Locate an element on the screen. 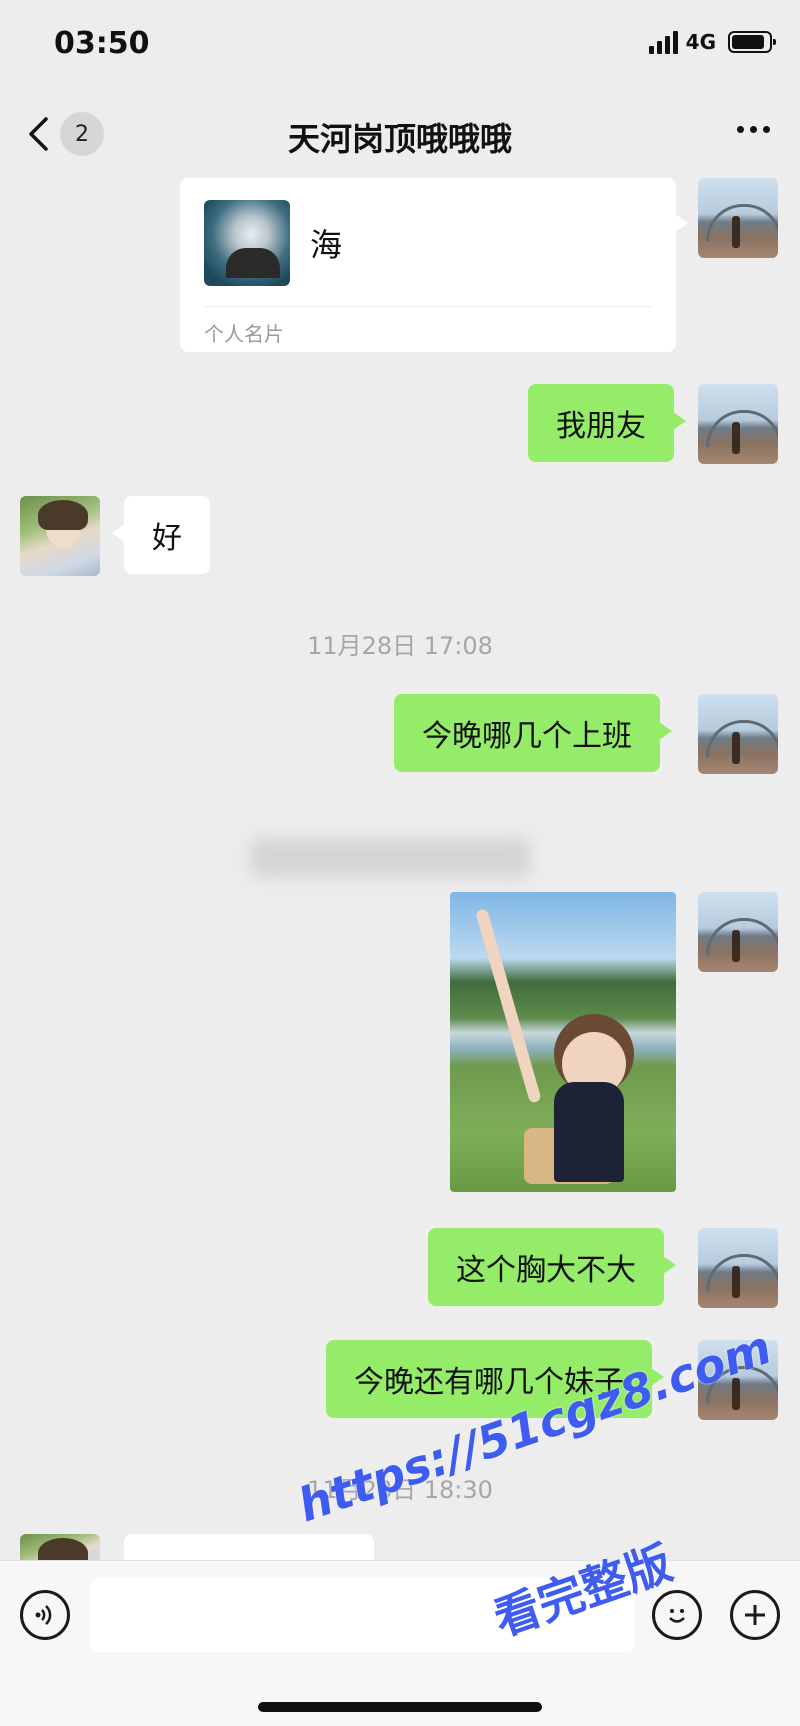  status-time: 03:50 is located at coordinates (102, 43).